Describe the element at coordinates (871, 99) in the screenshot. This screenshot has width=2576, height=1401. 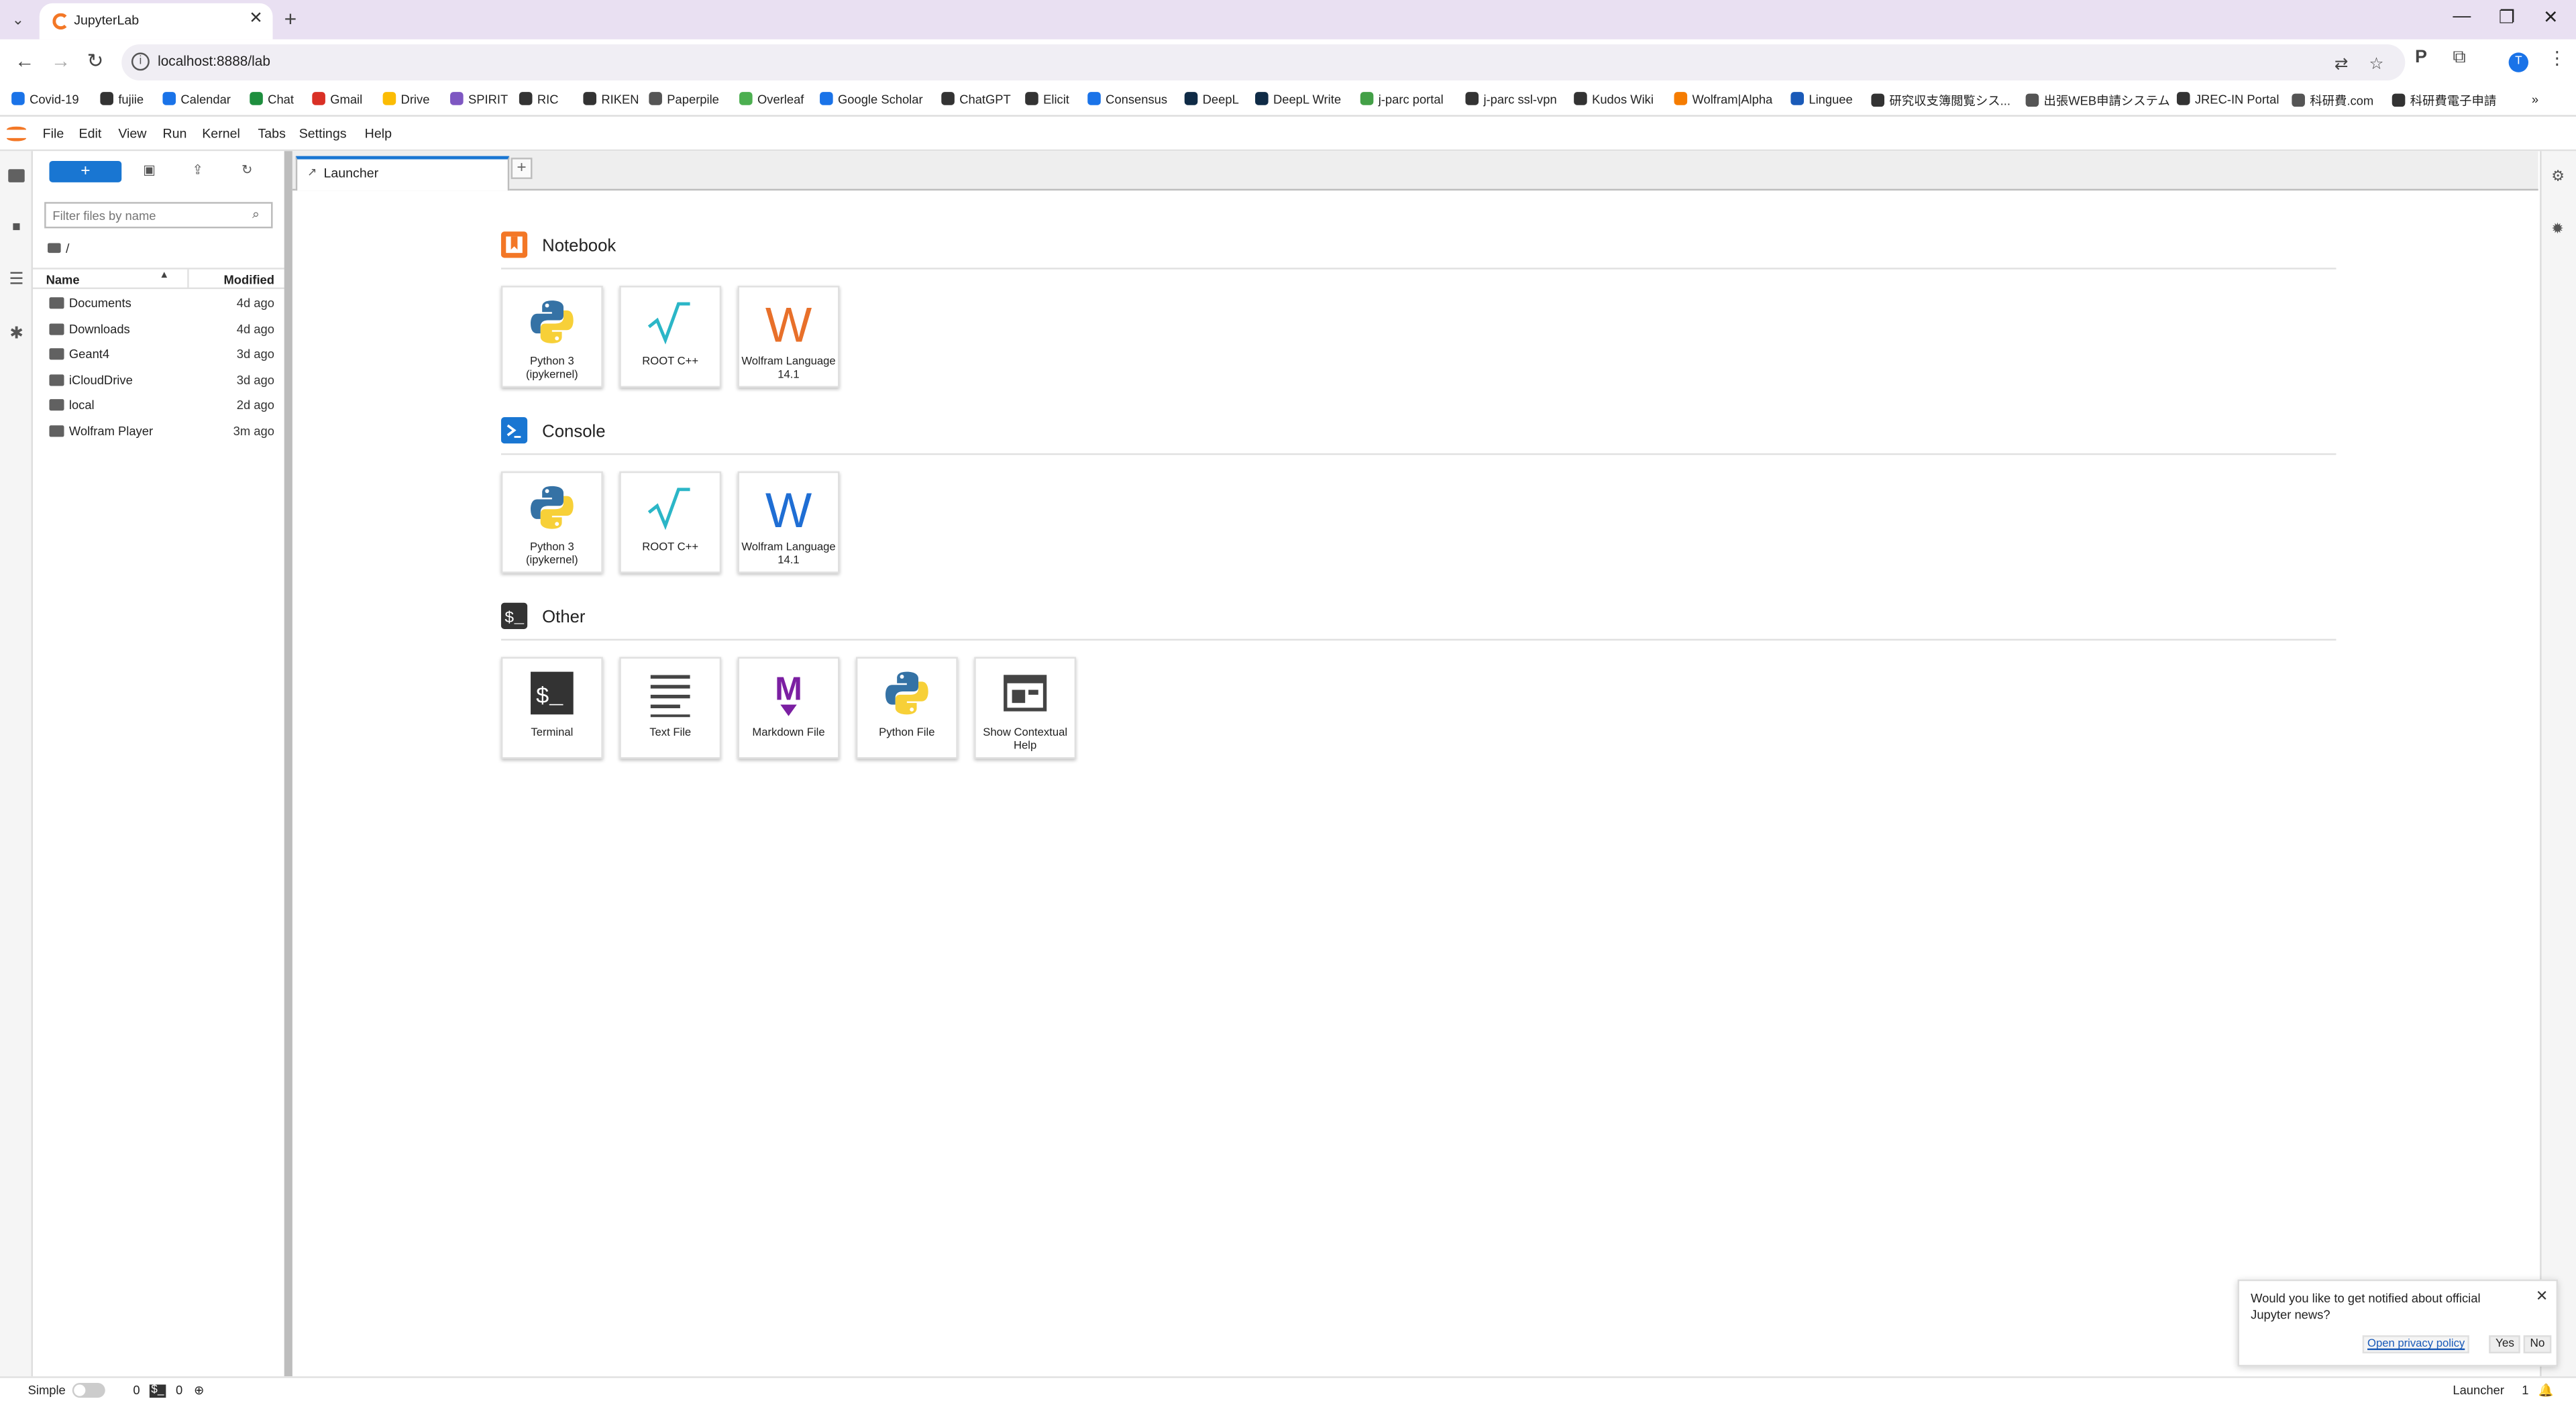
I see `bookmark-item: Google Scholar` at that location.